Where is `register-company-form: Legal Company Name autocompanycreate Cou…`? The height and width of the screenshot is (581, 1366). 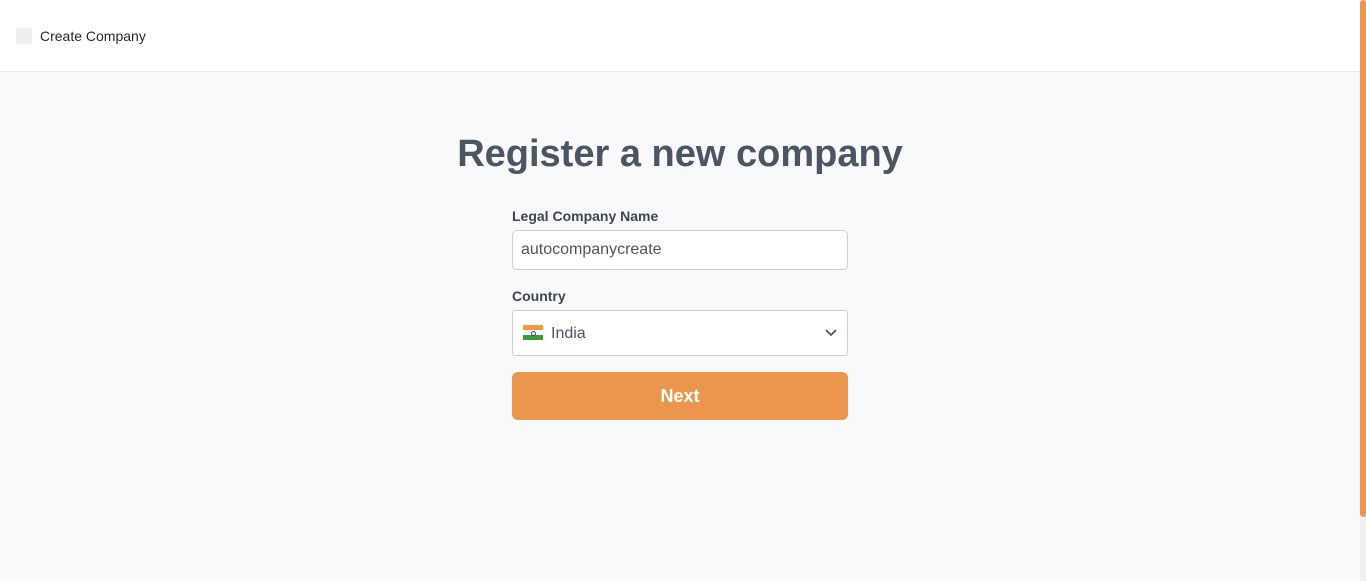
register-company-form: Legal Company Name autocompanycreate Cou… is located at coordinates (680, 313).